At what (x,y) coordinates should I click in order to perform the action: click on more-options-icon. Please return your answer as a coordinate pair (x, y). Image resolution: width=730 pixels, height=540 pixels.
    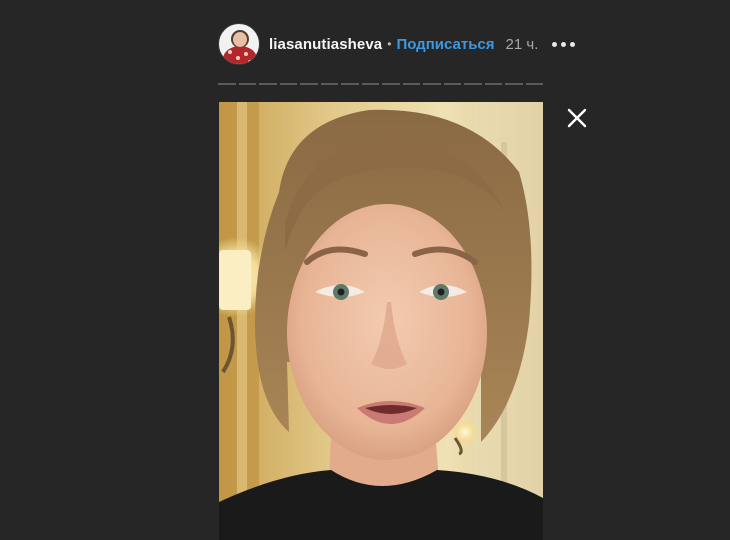
    Looking at the image, I should click on (564, 44).